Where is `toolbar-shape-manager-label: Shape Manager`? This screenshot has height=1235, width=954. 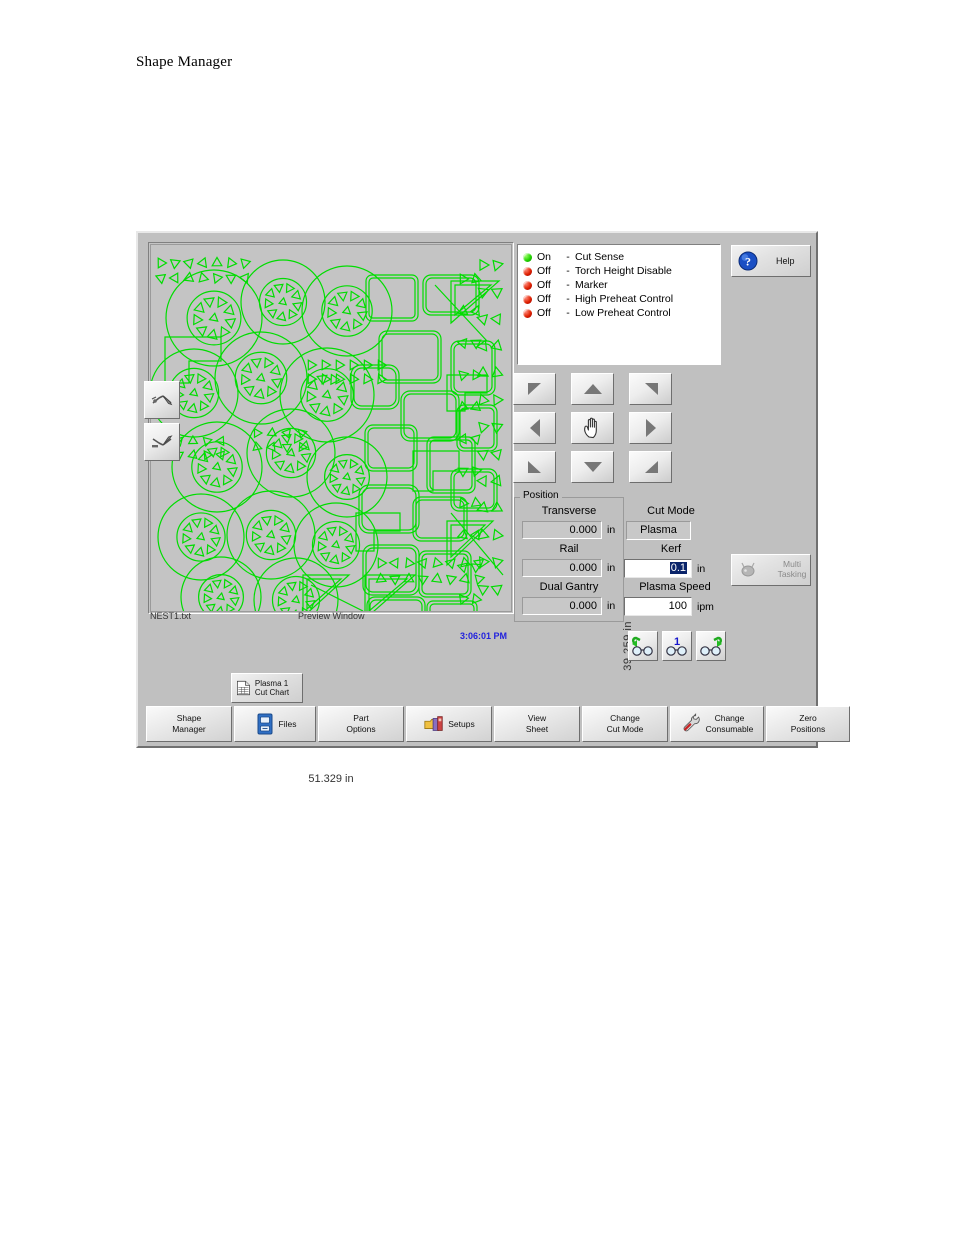 toolbar-shape-manager-label: Shape Manager is located at coordinates (189, 723).